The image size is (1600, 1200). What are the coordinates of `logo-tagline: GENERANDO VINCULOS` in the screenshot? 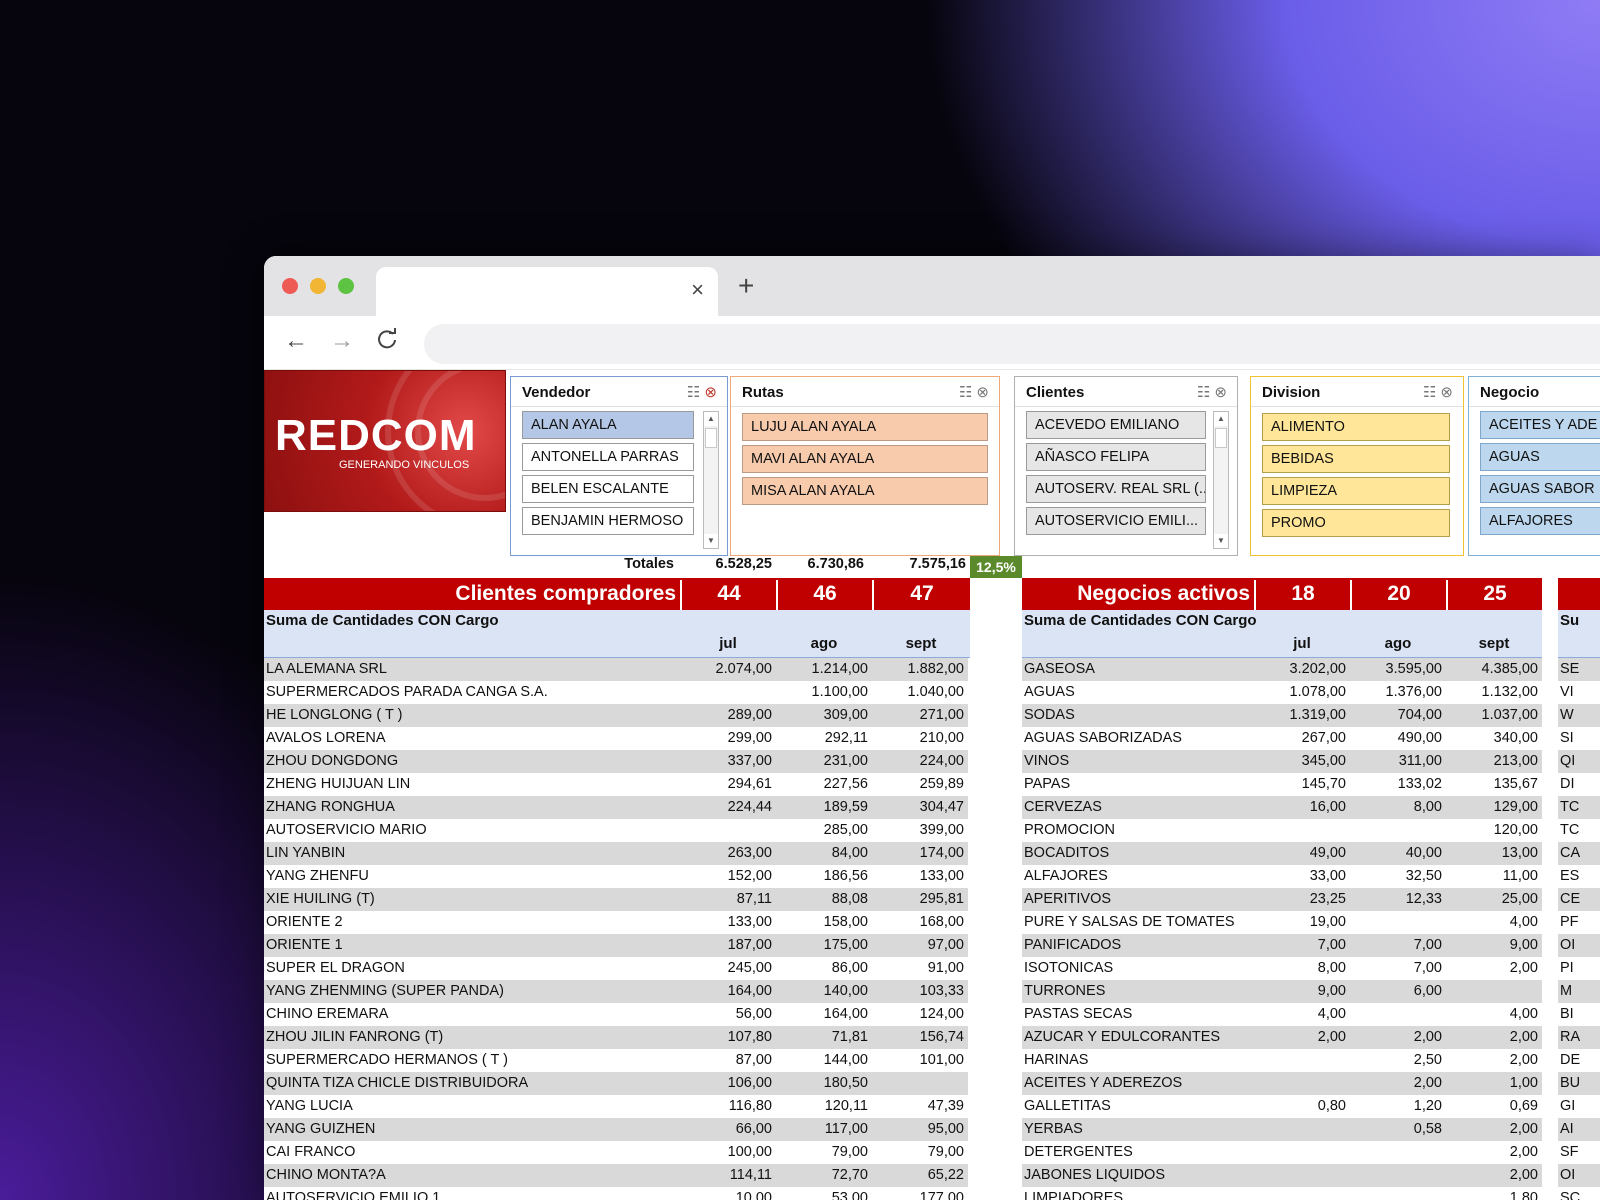 It's located at (404, 465).